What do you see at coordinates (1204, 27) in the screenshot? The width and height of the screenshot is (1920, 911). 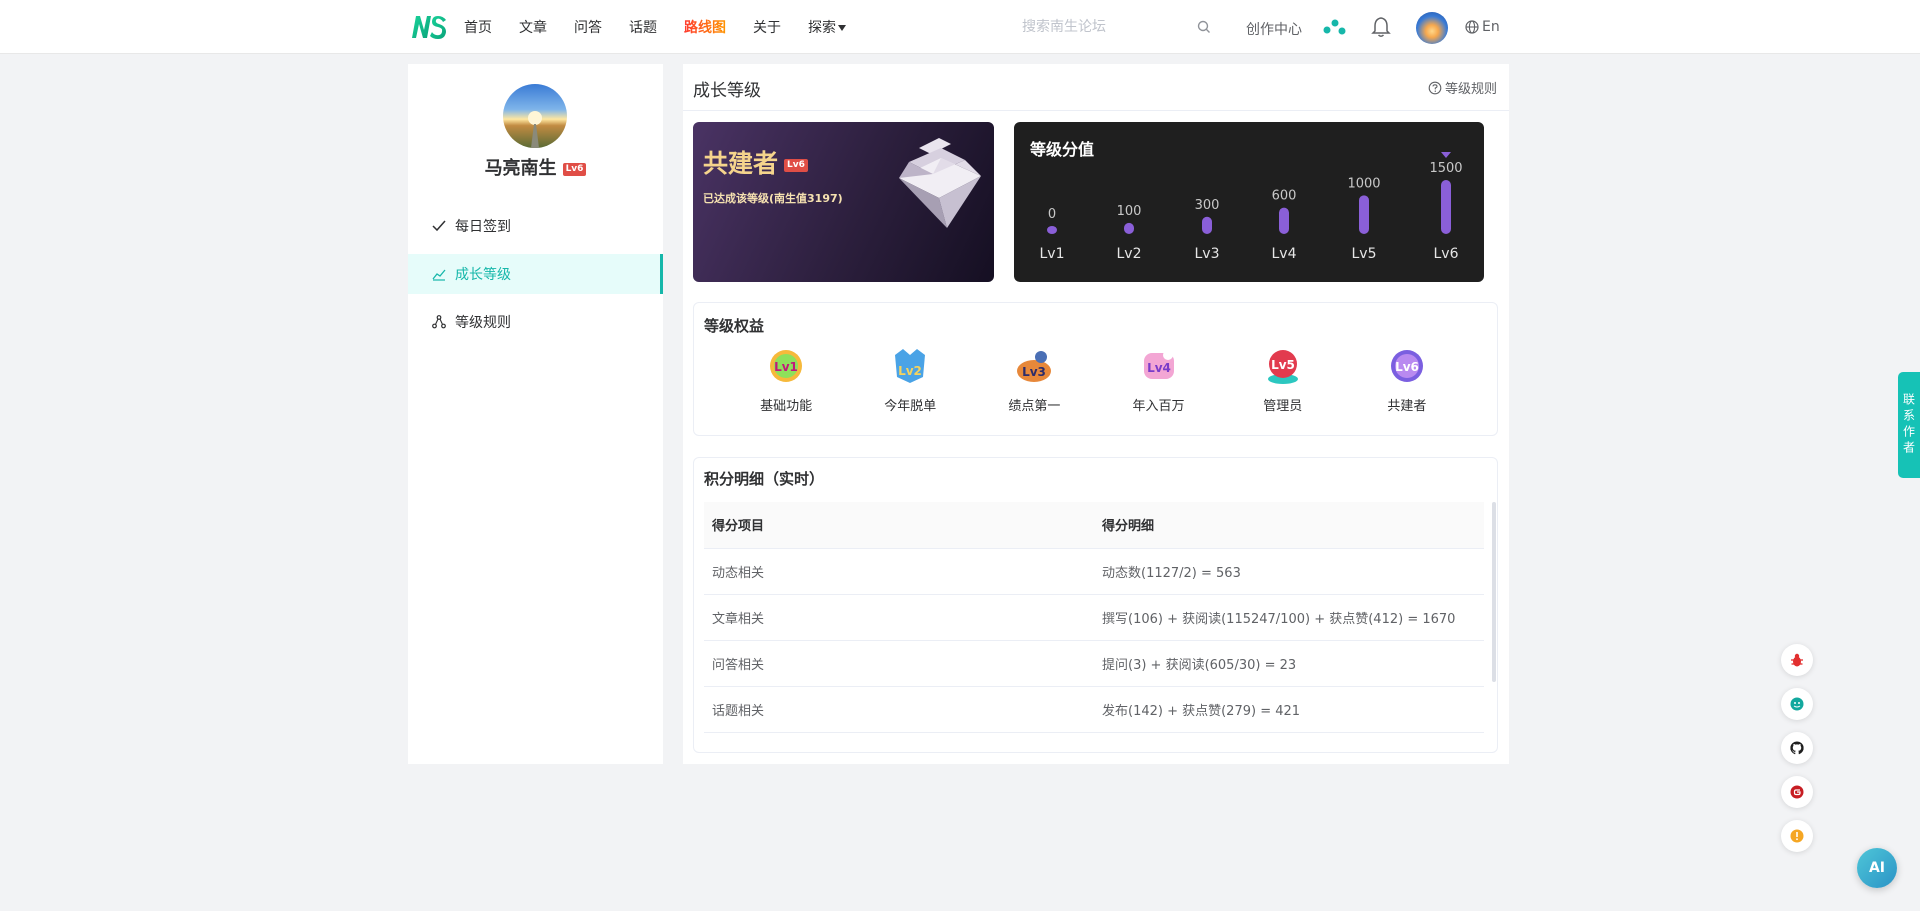 I see `search-icon` at bounding box center [1204, 27].